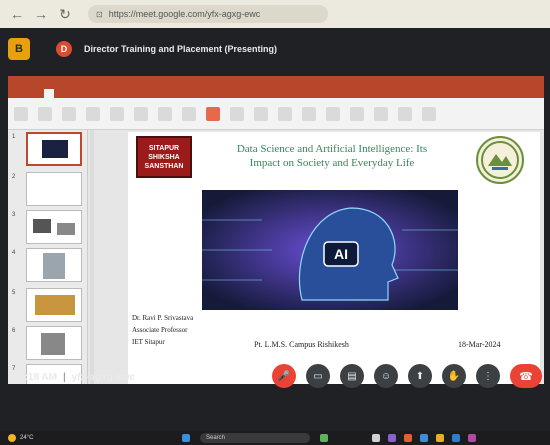 The image size is (550, 445). I want to click on logo-line: SHIKSHA, so click(164, 157).